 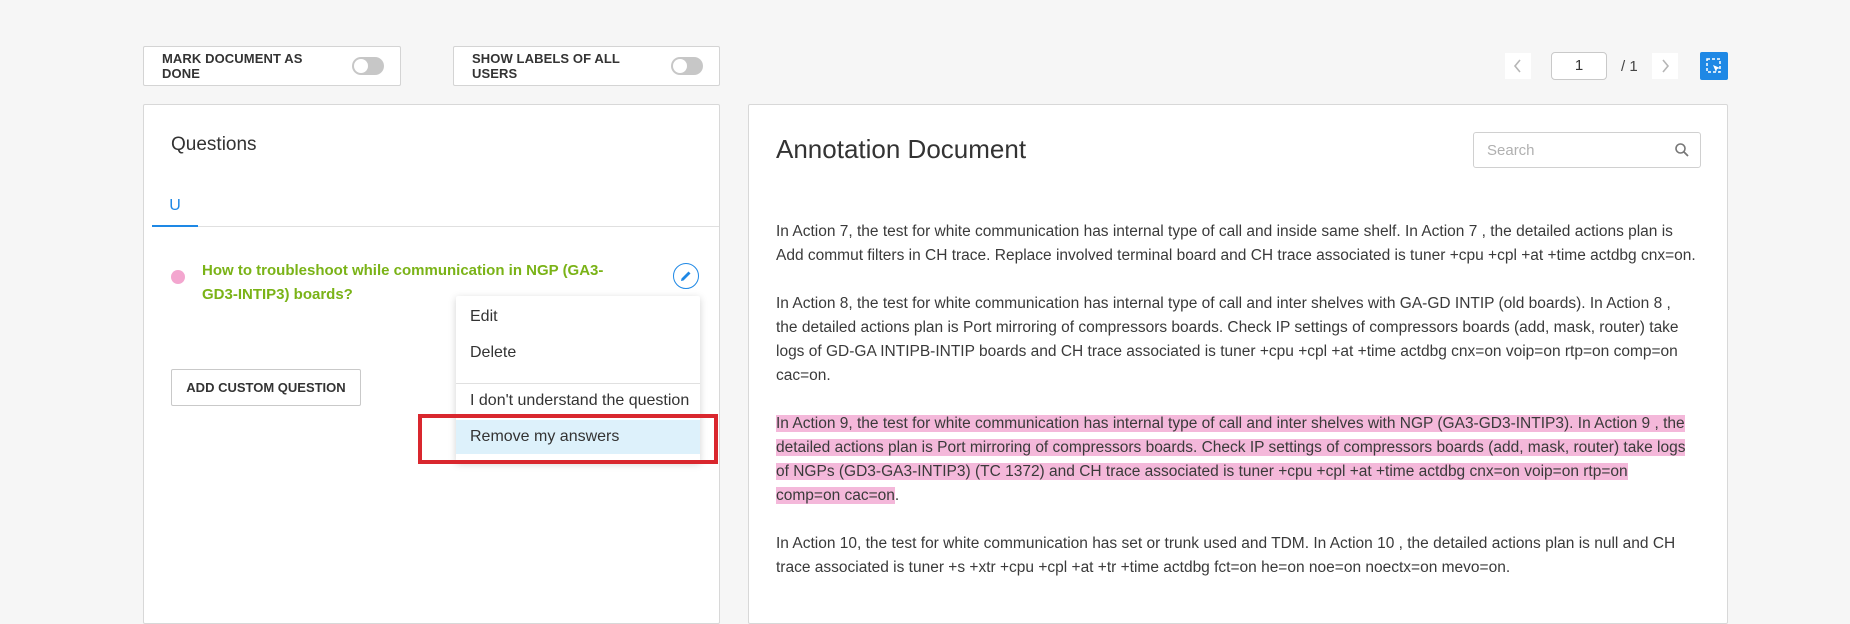 I want to click on show-labels-toggle: SHOW LABELS OF ALL USERS, so click(x=586, y=66).